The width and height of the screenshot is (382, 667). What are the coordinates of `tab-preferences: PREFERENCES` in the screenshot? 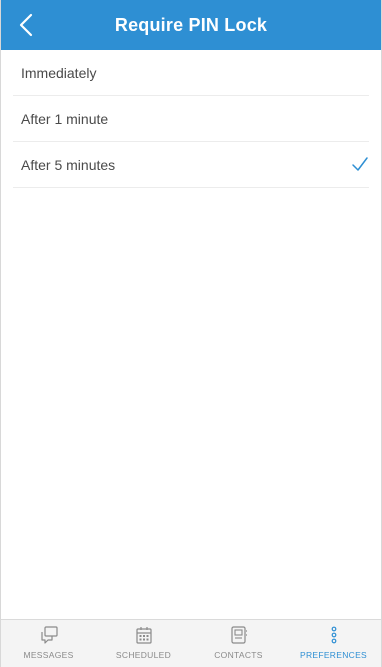 It's located at (333, 643).